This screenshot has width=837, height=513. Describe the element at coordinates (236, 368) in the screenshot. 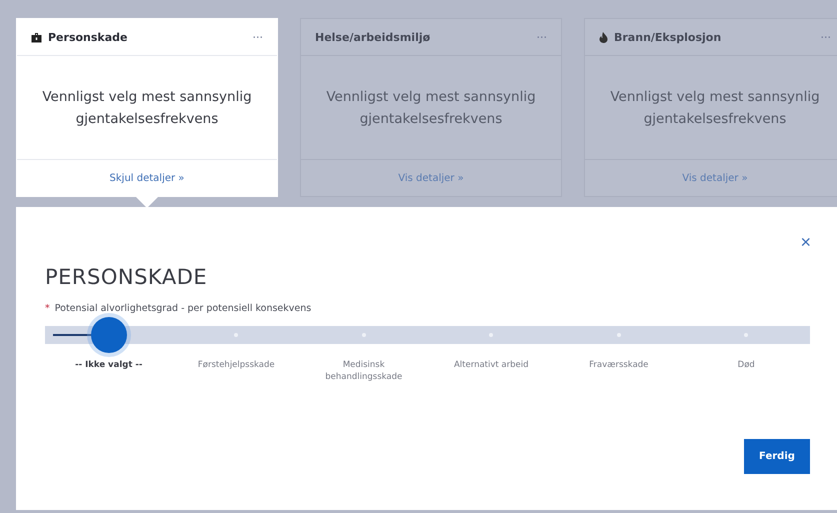

I see `slider-label: Førstehjelpsskade` at that location.